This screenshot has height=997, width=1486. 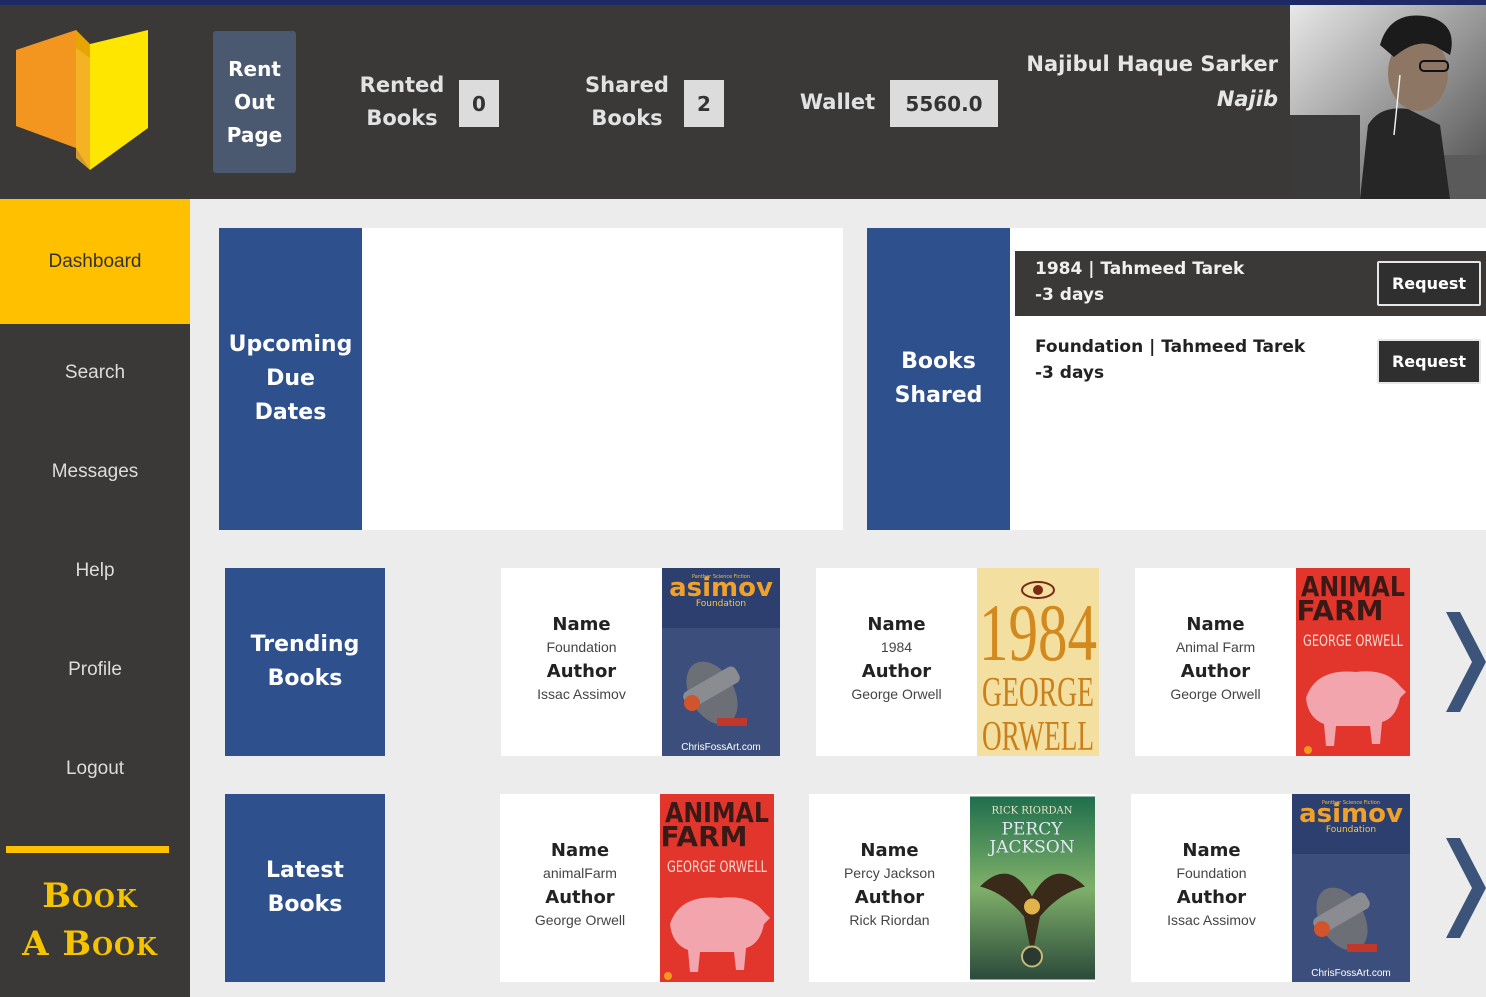 I want to click on book-name: Animal Farm, so click(x=1215, y=647).